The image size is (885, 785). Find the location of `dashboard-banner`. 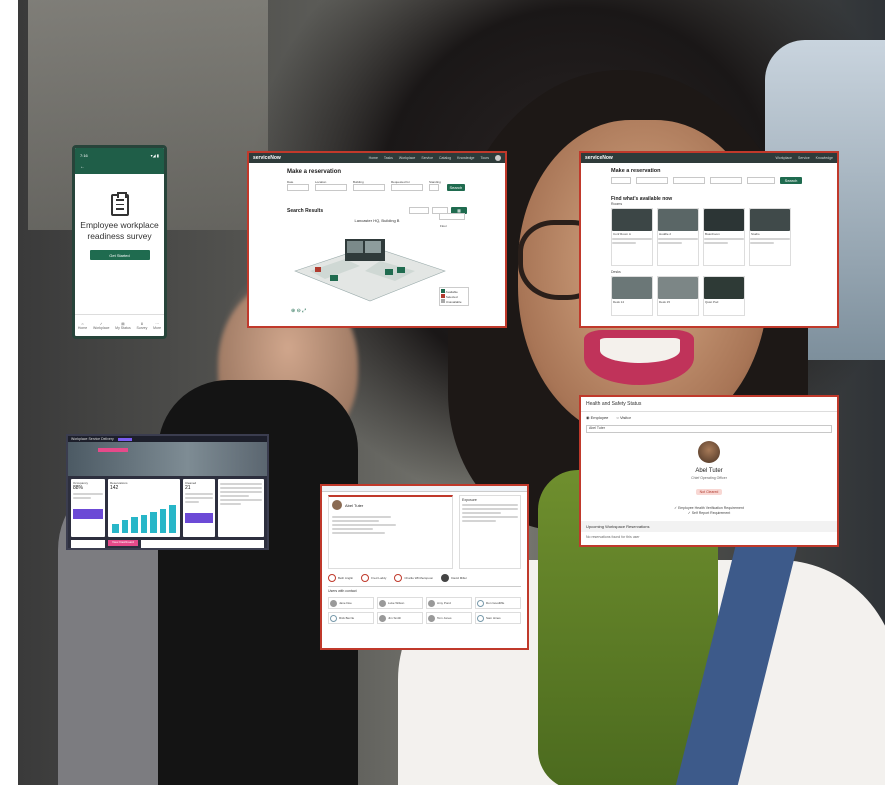

dashboard-banner is located at coordinates (167, 459).